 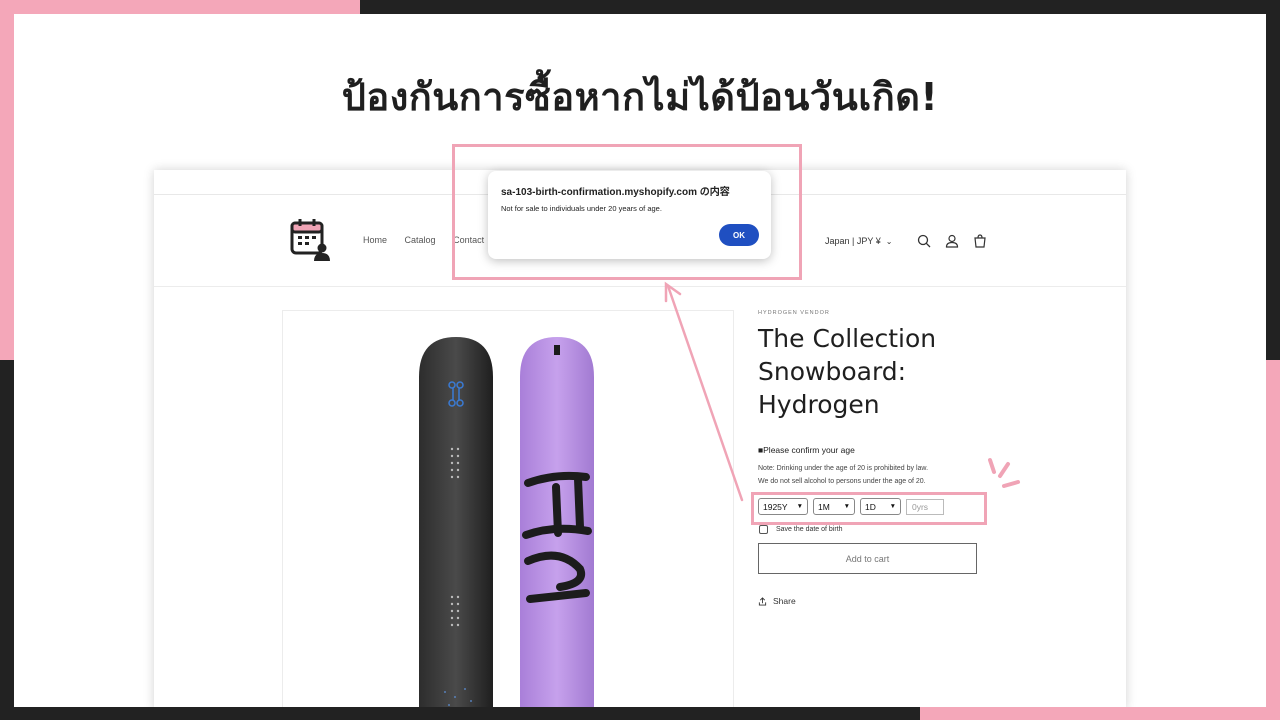 I want to click on save-birthdate-row: Save the date of birth, so click(x=938, y=529).